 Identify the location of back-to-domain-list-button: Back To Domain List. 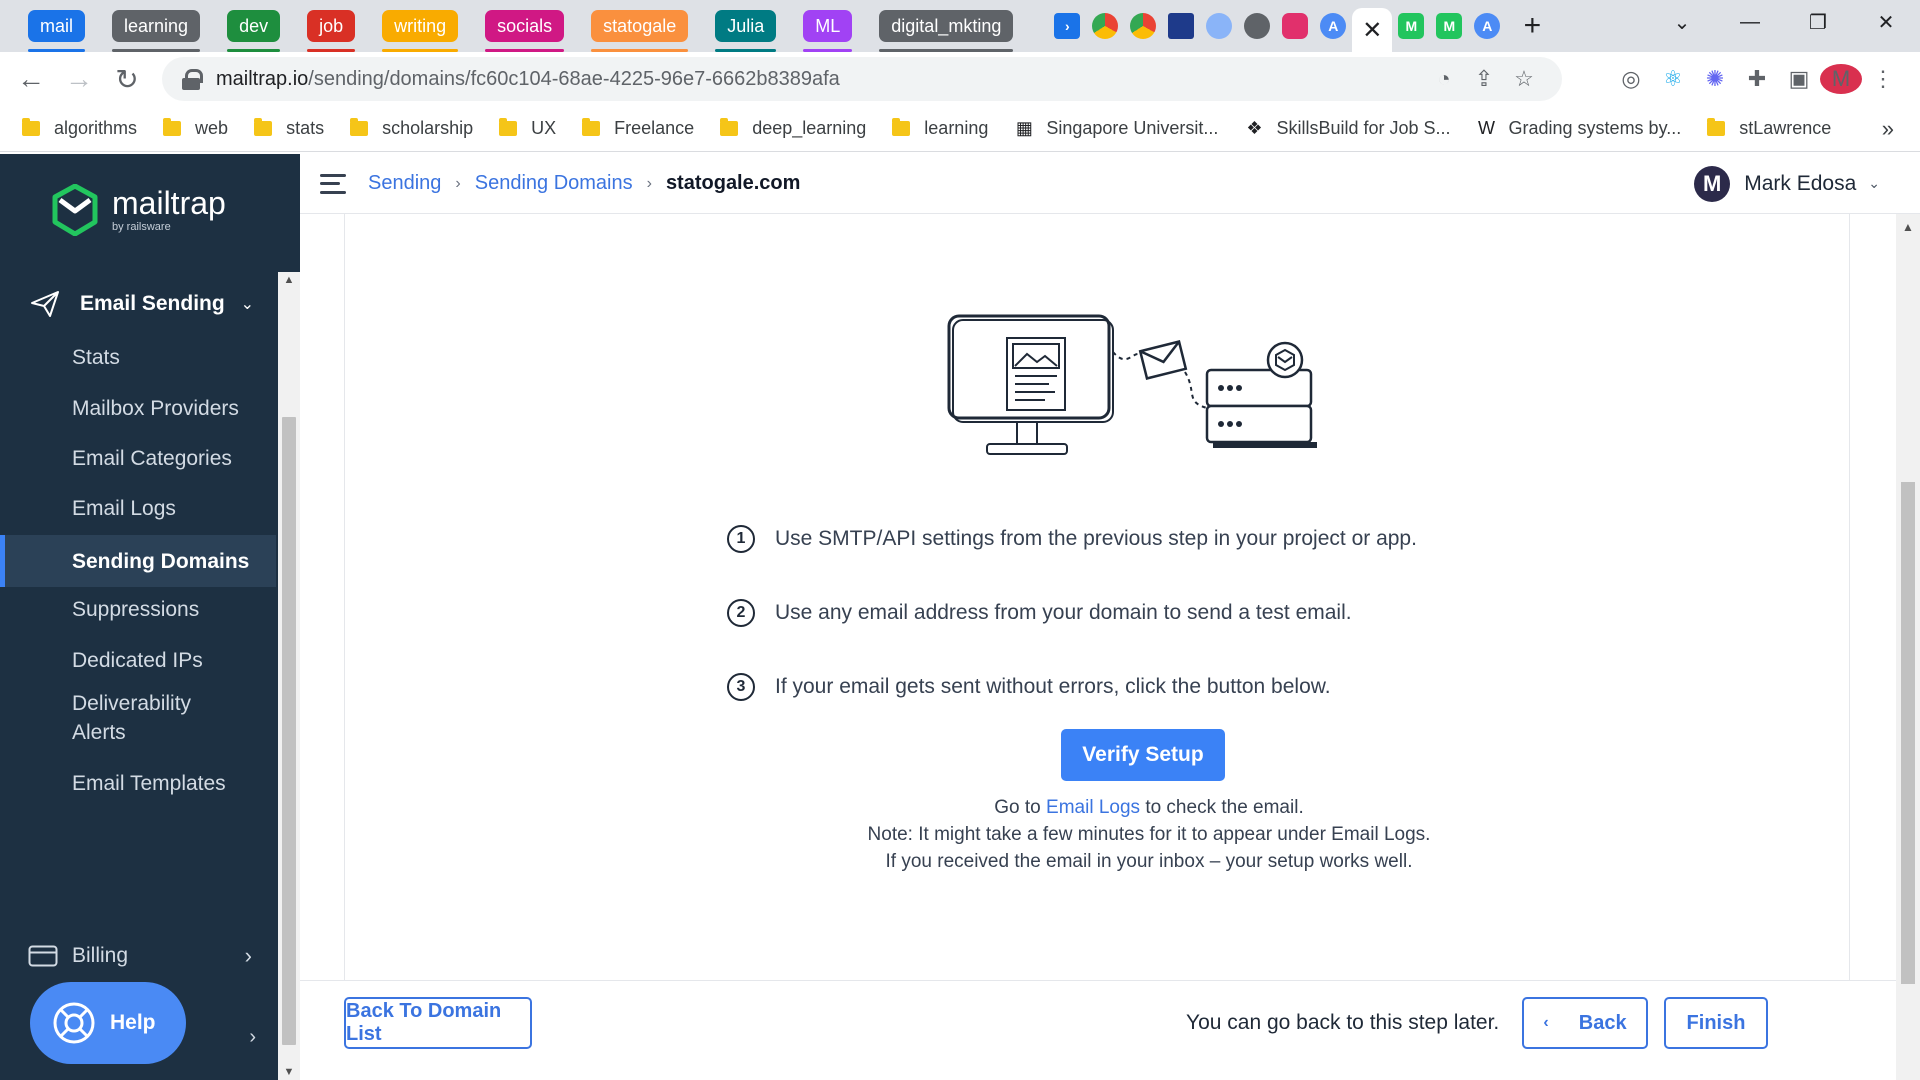
(438, 1023).